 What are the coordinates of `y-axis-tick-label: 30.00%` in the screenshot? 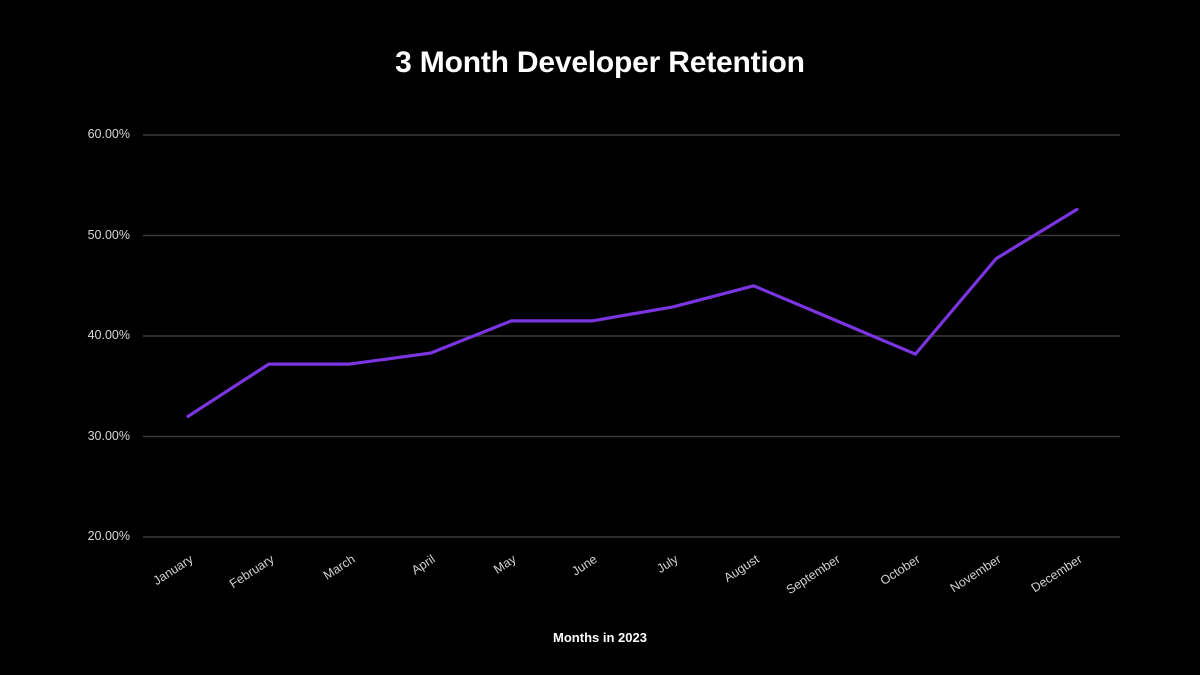 It's located at (108, 435).